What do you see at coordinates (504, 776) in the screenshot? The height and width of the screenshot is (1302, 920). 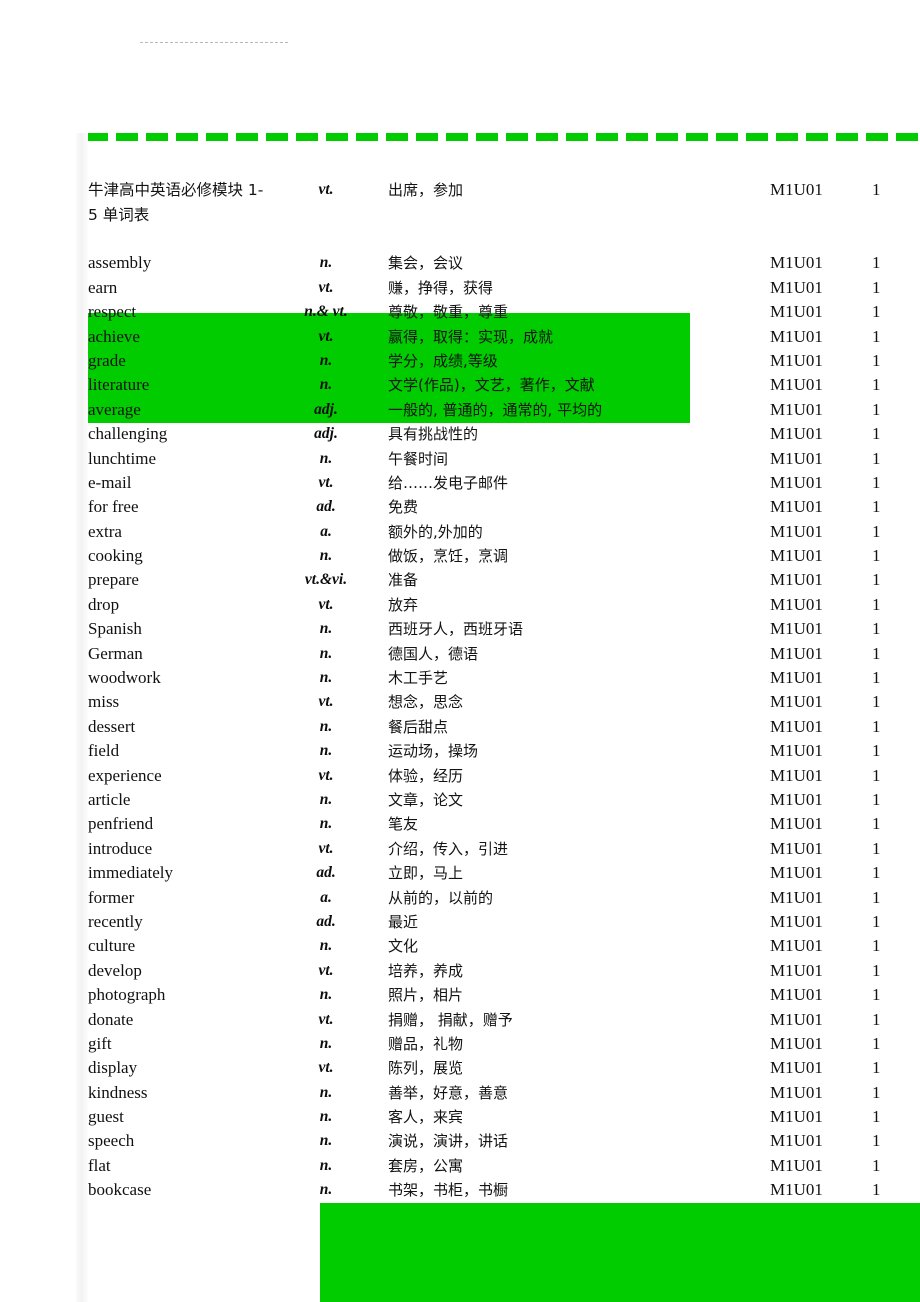 I see `table-row: experience vt. 体验，经历 M1U01 1` at bounding box center [504, 776].